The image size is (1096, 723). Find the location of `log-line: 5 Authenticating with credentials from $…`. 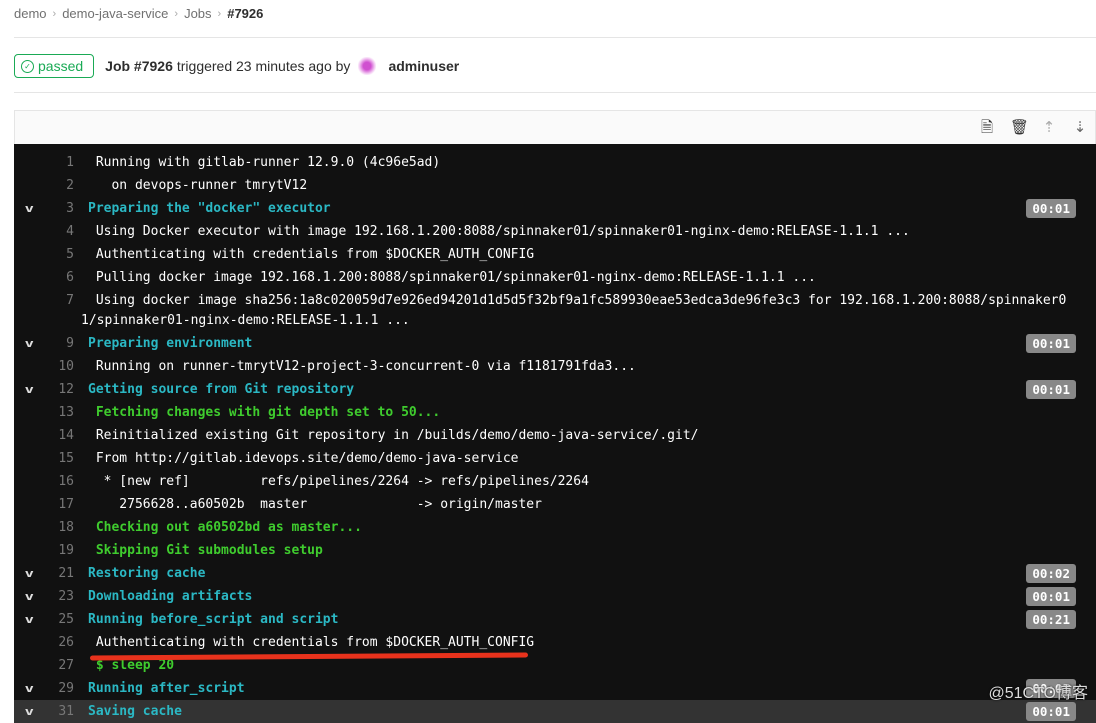

log-line: 5 Authenticating with credentials from $… is located at coordinates (555, 254).